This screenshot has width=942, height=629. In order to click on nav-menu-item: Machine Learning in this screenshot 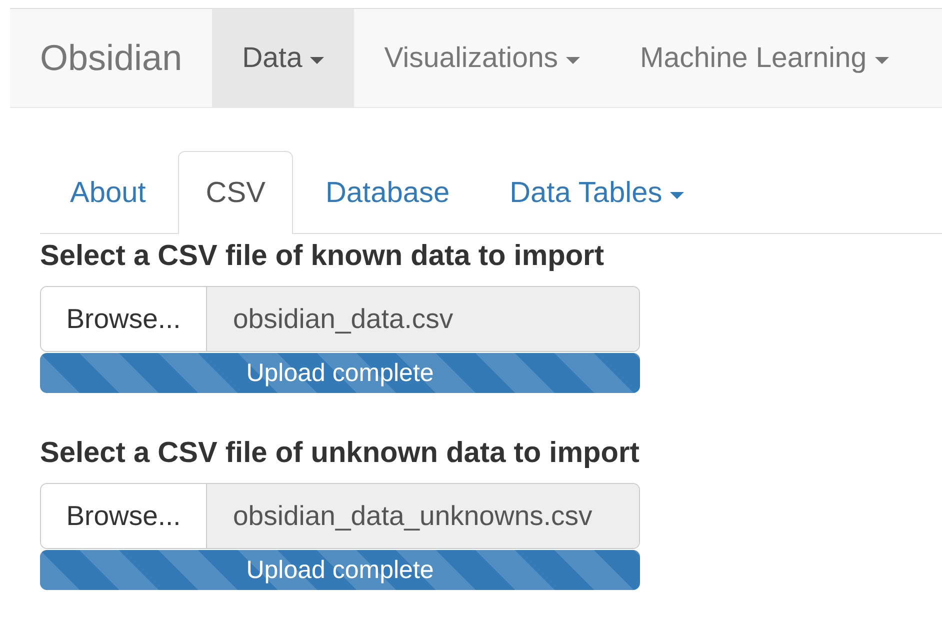, I will do `click(764, 58)`.